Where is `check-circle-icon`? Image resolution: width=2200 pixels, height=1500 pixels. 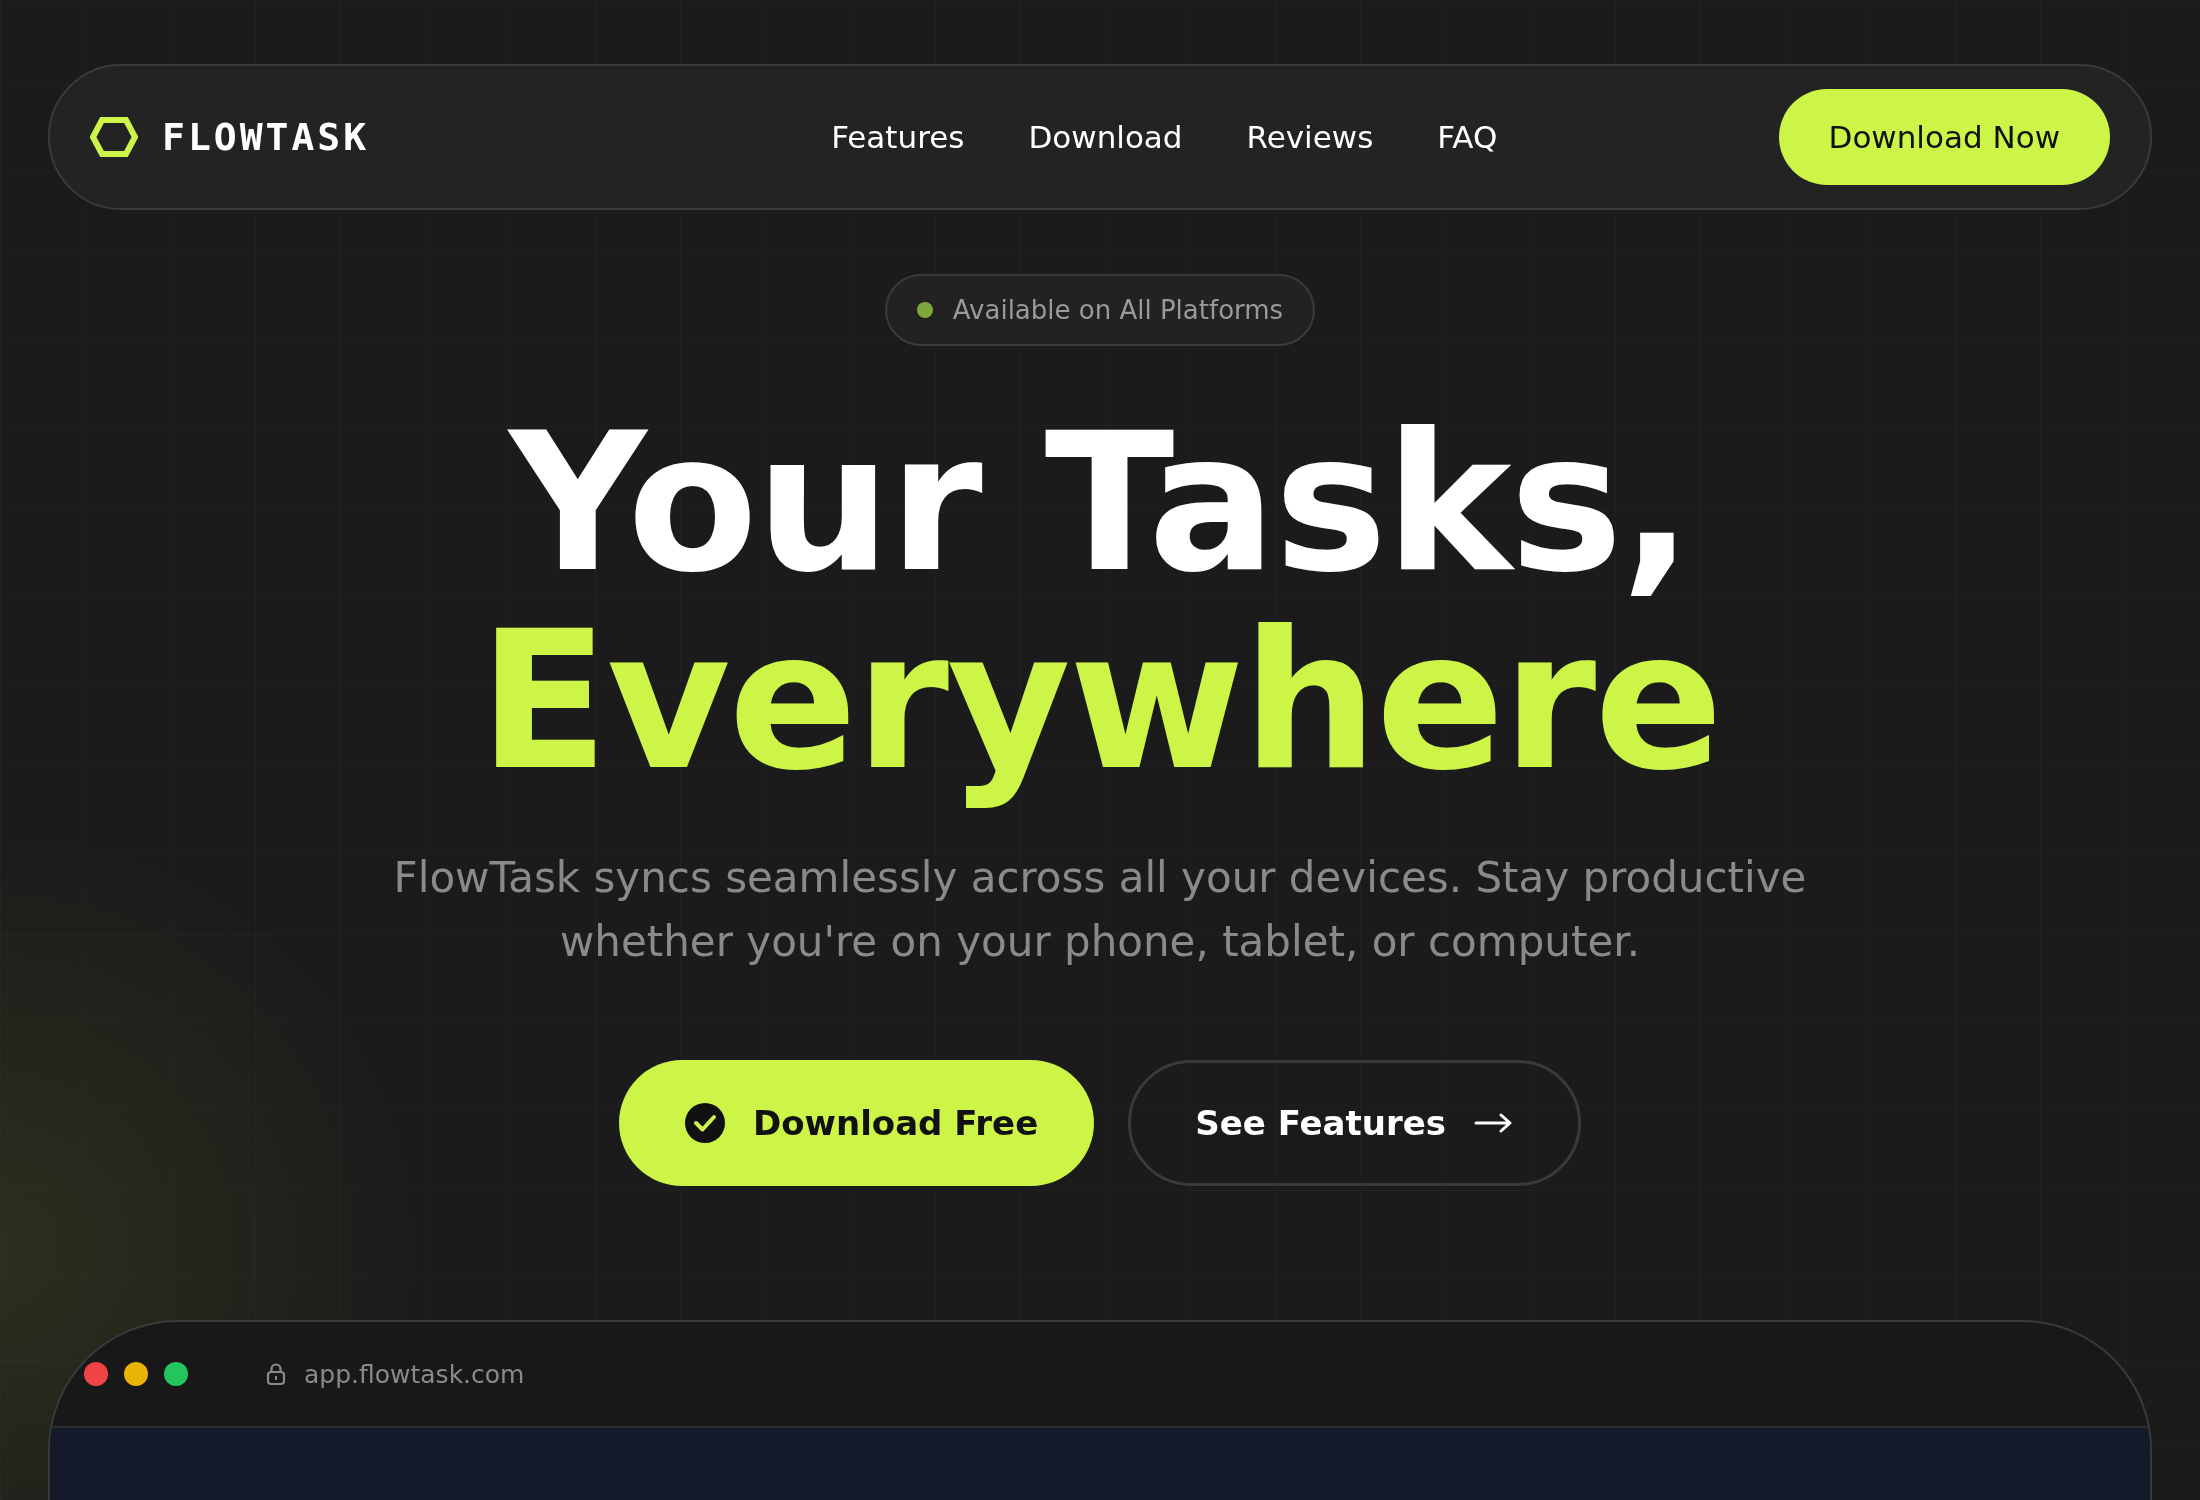
check-circle-icon is located at coordinates (704, 1123).